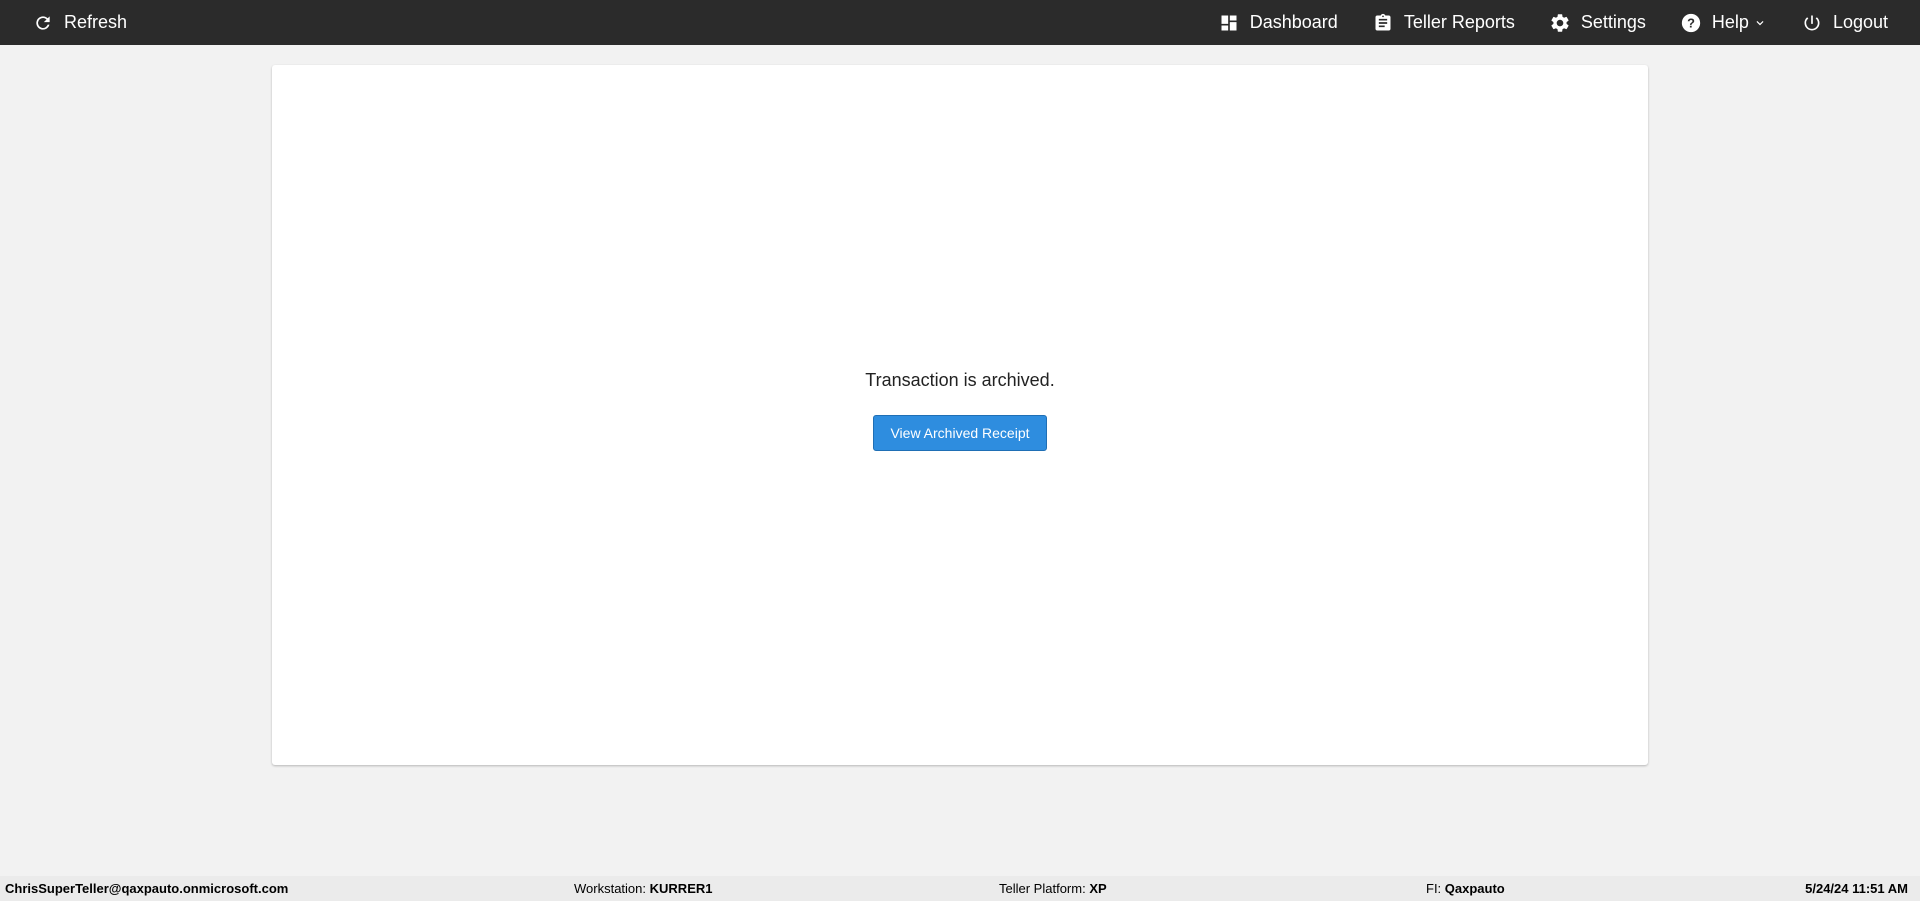 The image size is (1920, 901). Describe the element at coordinates (1459, 22) in the screenshot. I see `nav-teller-reports-label: Teller Reports` at that location.